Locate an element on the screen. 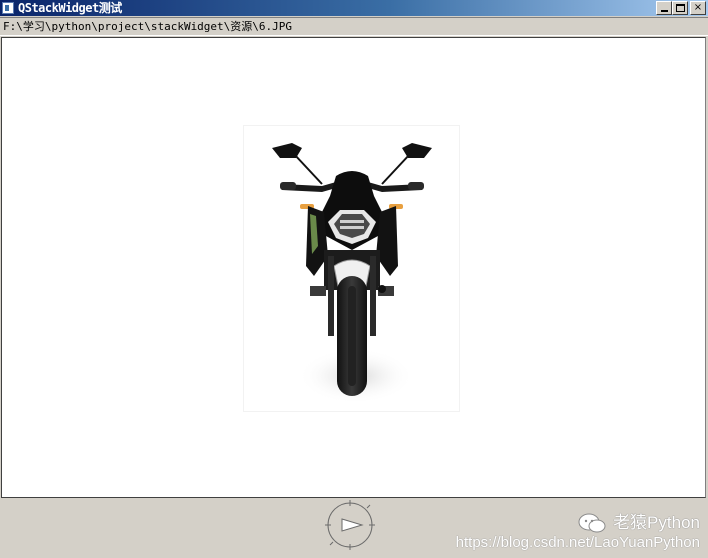 The height and width of the screenshot is (558, 708). minimize-icon is located at coordinates (664, 11).